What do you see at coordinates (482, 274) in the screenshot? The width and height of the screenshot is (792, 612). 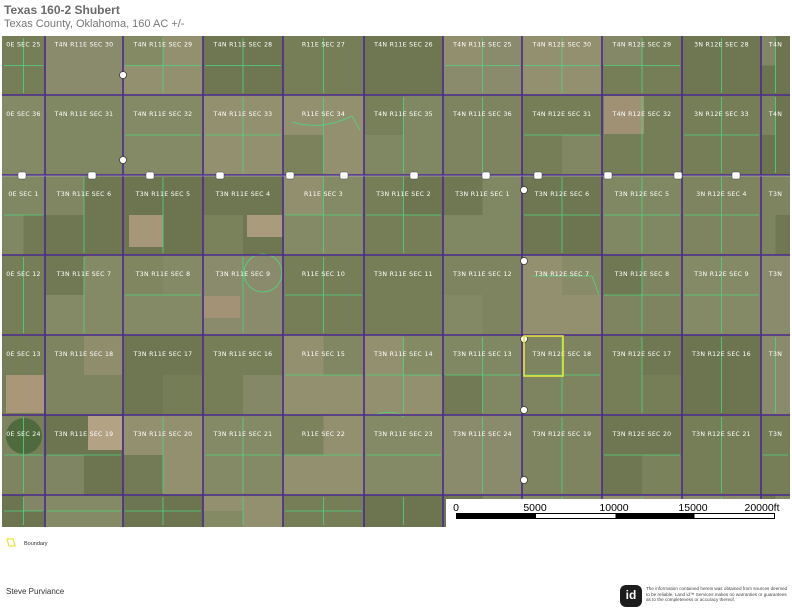 I see `section-label: T3N R11E SEC 12` at bounding box center [482, 274].